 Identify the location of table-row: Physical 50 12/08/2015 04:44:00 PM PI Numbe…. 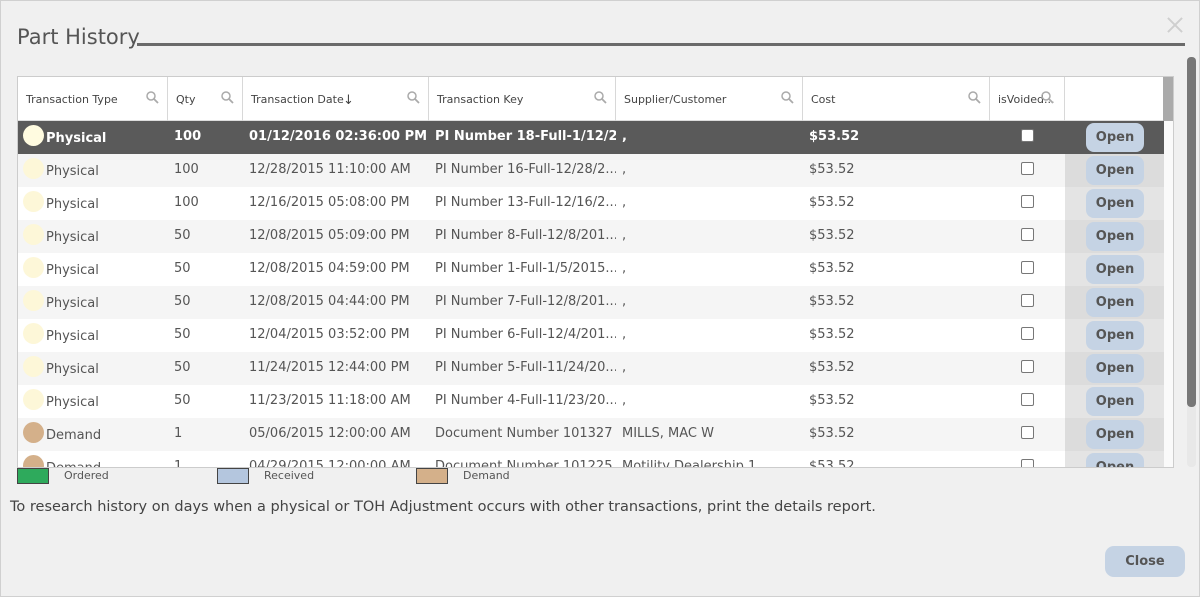
(591, 302).